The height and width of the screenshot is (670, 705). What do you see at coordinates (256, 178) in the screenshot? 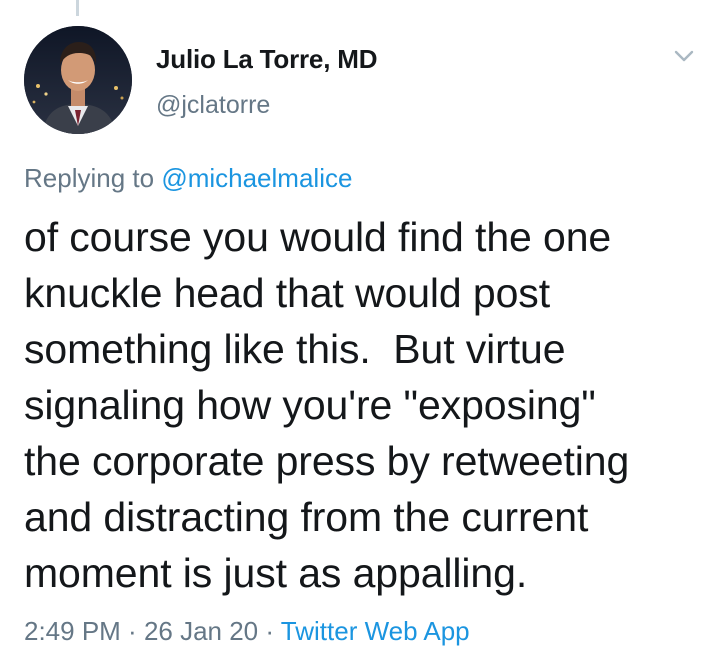
I see `reply-mention-link: @michaelmalice` at bounding box center [256, 178].